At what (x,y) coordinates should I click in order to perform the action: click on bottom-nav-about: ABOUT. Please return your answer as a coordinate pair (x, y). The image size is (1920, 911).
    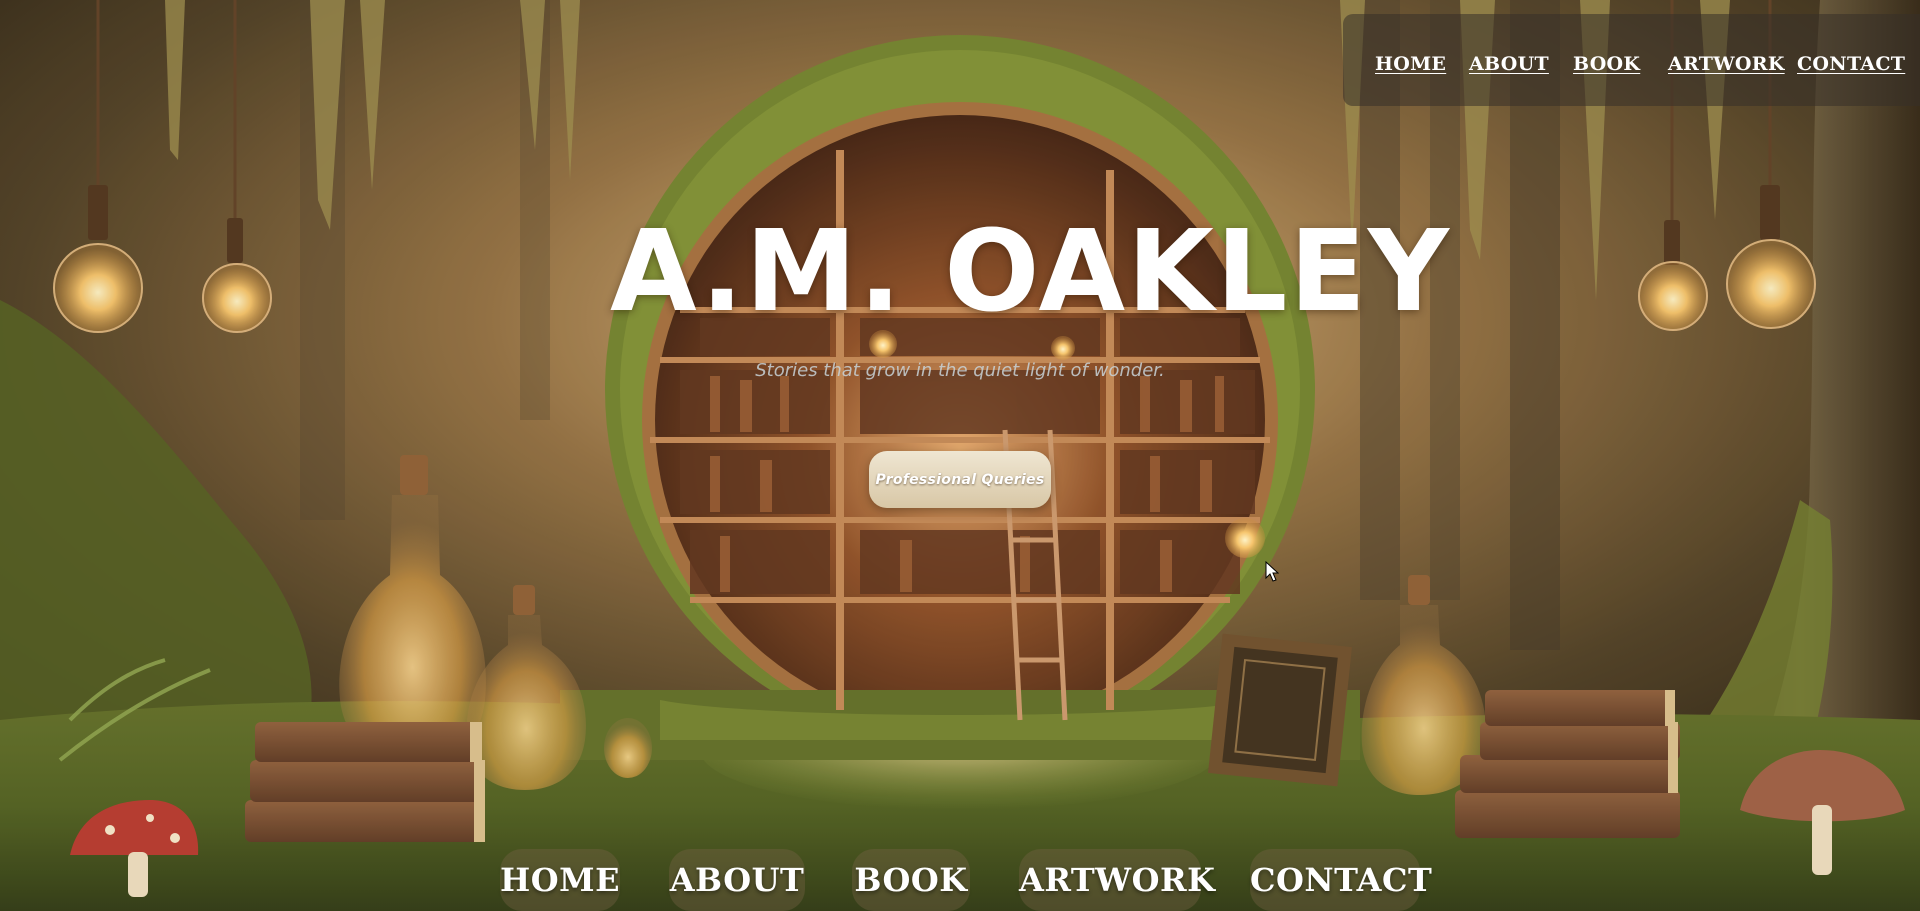
    Looking at the image, I should click on (737, 880).